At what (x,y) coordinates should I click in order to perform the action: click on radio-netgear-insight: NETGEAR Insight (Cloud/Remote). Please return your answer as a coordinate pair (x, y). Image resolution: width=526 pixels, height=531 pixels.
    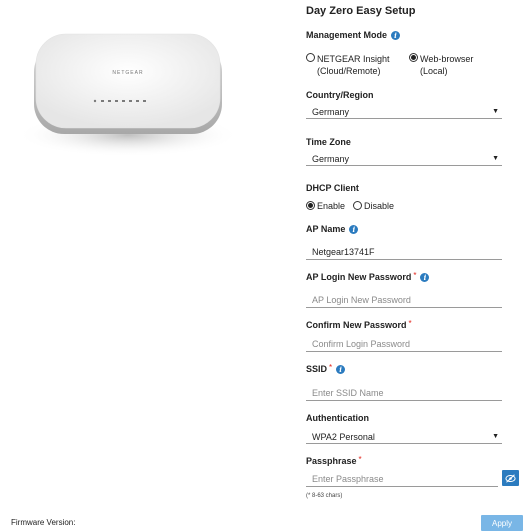
    Looking at the image, I should click on (348, 65).